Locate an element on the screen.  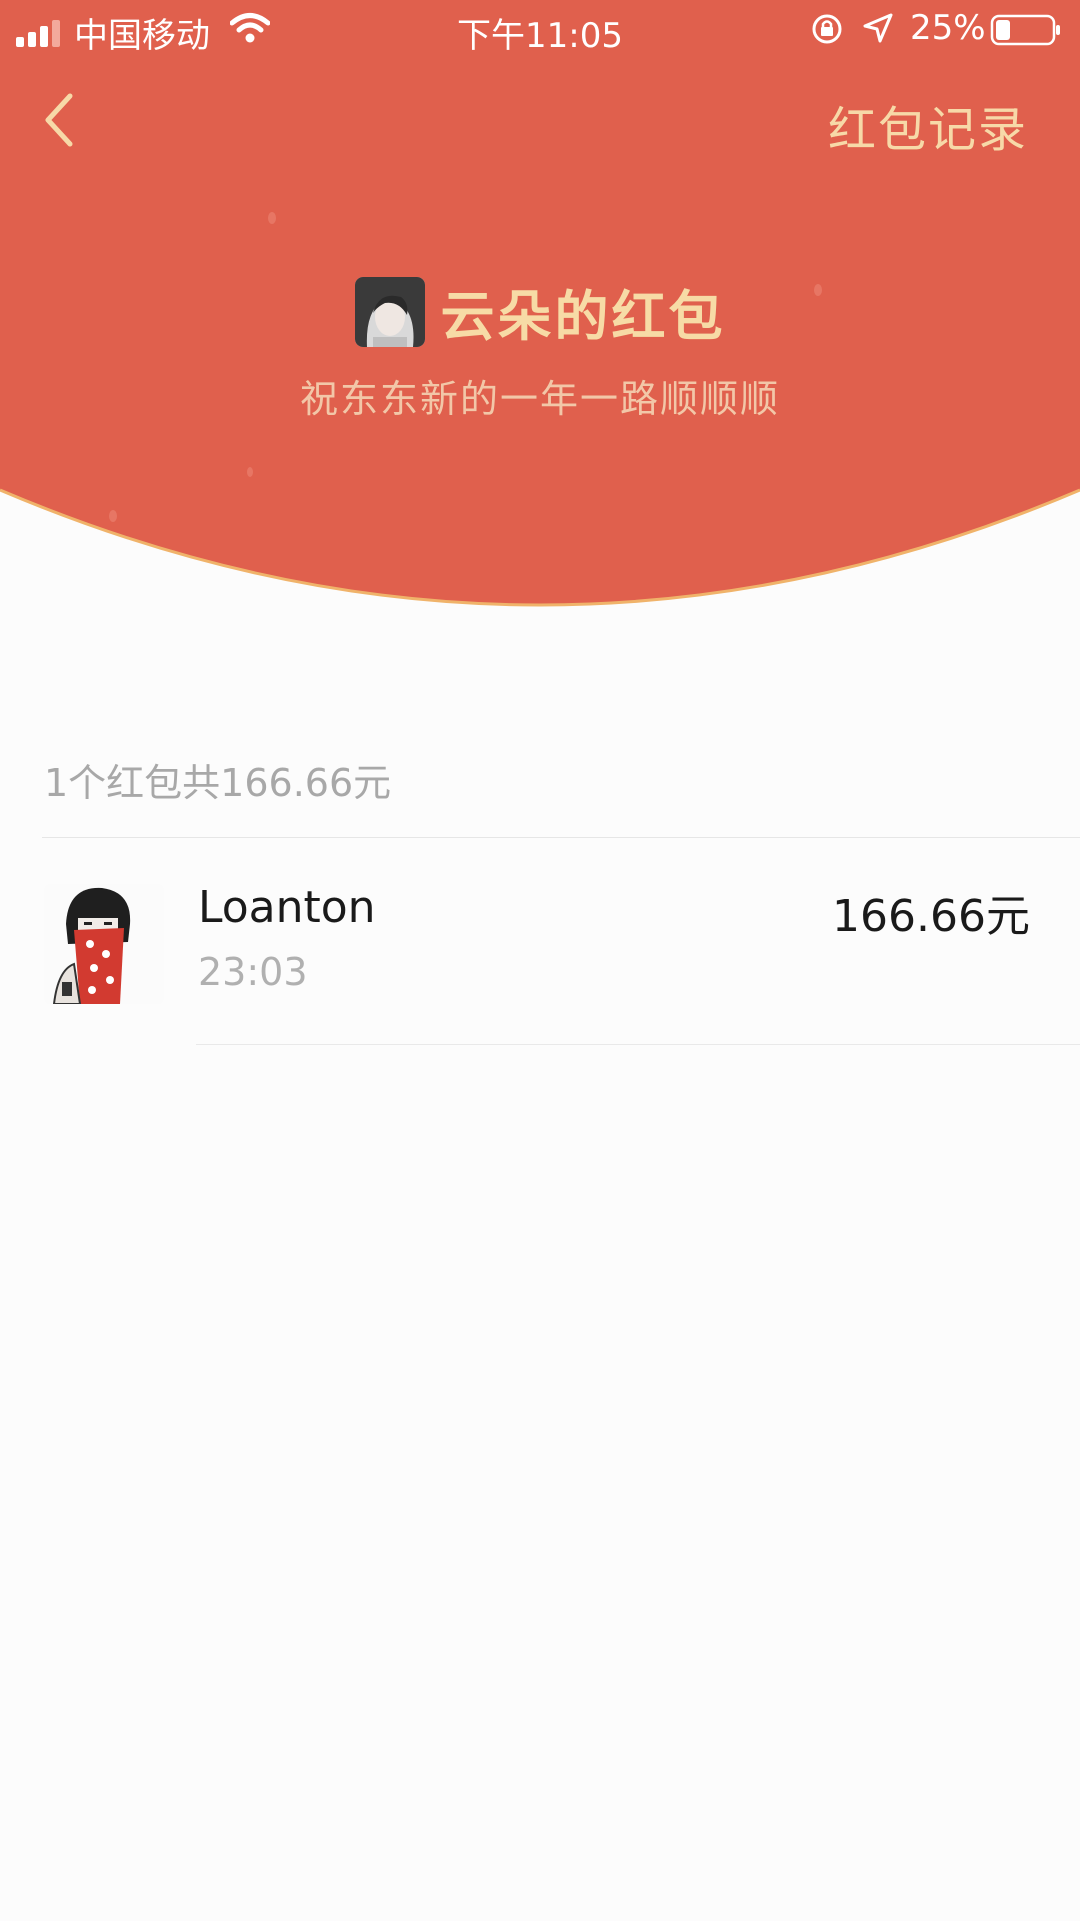
sender-title: 云朵的红包 is located at coordinates (583, 316).